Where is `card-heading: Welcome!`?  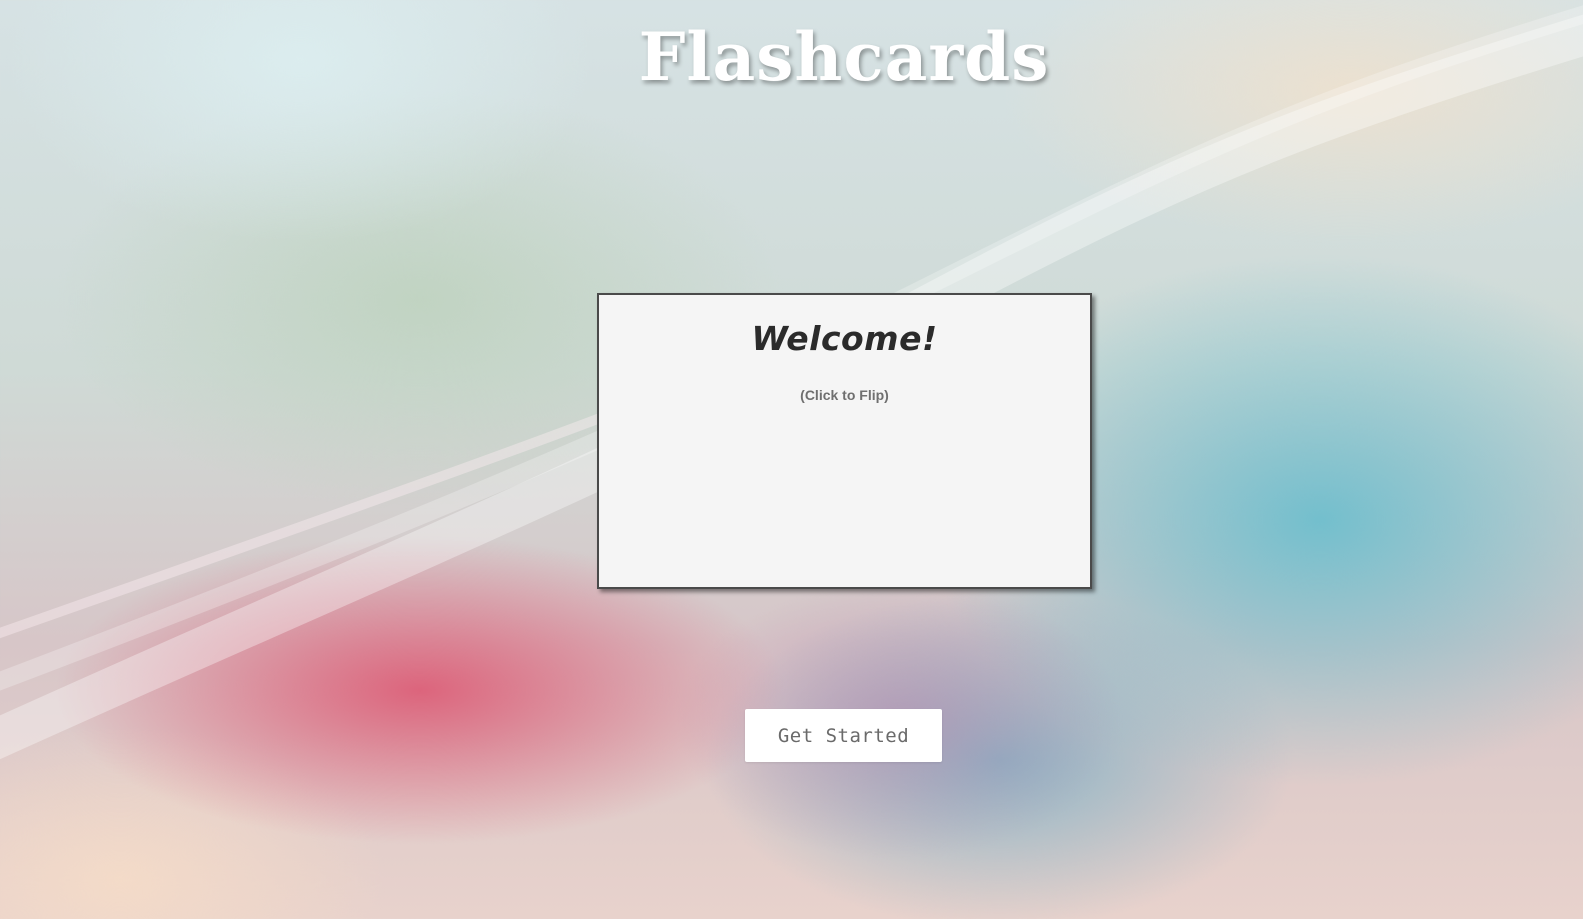 card-heading: Welcome! is located at coordinates (844, 338).